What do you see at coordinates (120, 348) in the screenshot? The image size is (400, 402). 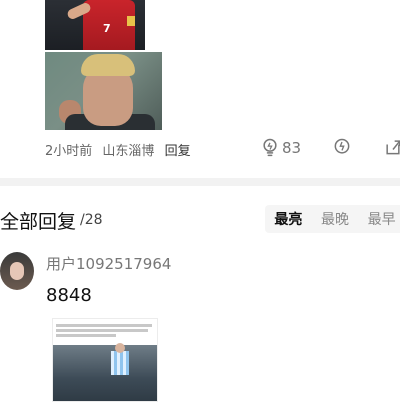 I see `player-head-graphic` at bounding box center [120, 348].